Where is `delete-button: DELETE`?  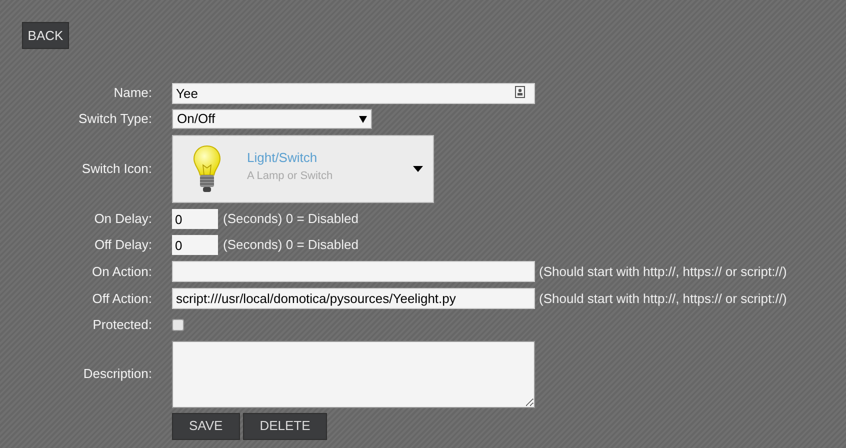 delete-button: DELETE is located at coordinates (285, 426).